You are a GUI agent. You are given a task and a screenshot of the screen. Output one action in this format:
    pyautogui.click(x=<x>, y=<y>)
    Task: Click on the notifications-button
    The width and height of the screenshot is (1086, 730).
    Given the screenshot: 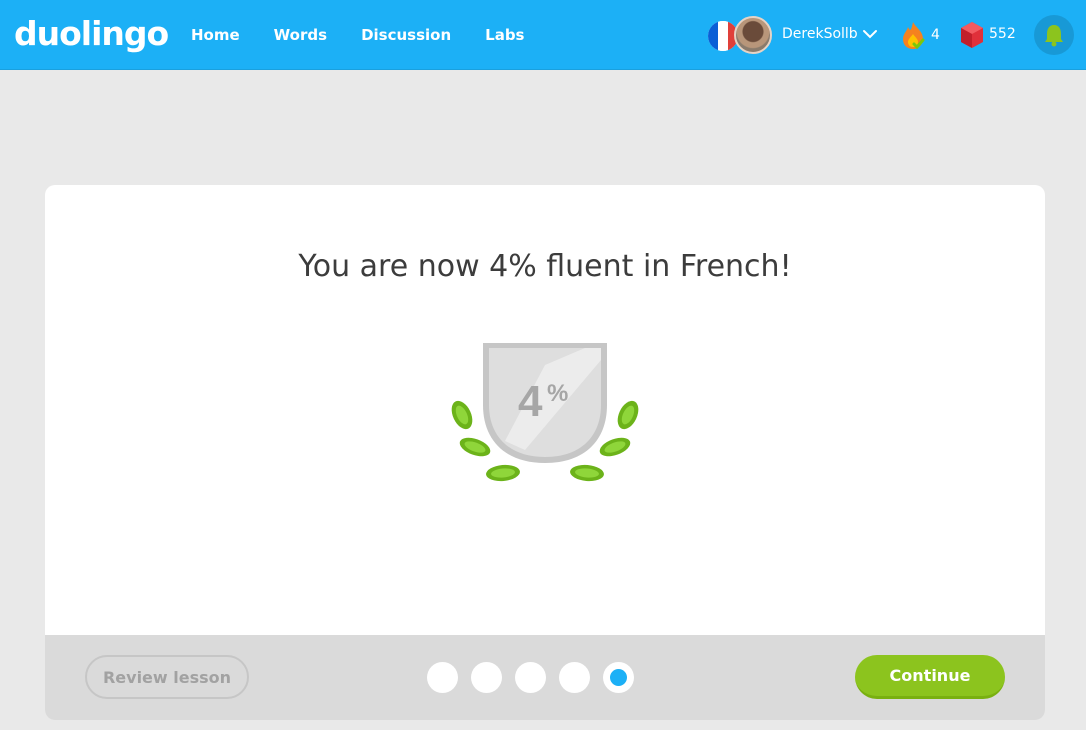 What is the action you would take?
    pyautogui.click(x=1054, y=35)
    